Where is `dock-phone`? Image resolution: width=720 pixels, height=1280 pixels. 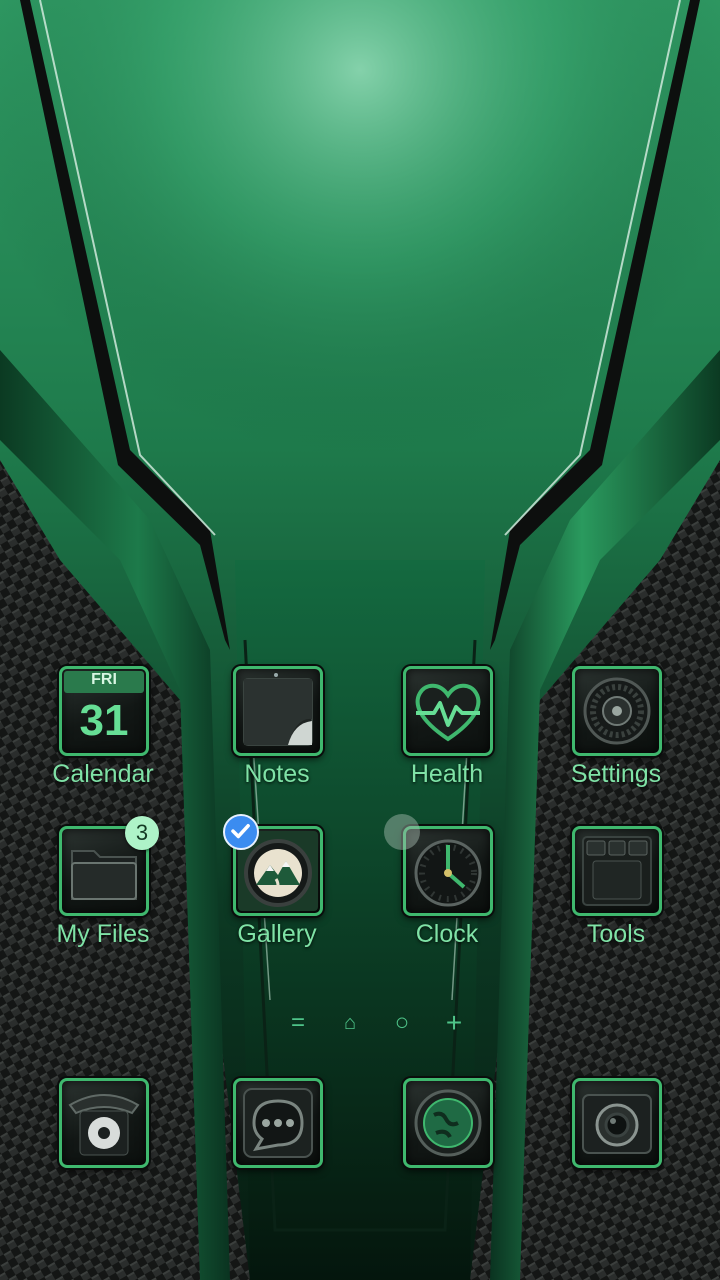 dock-phone is located at coordinates (104, 1123).